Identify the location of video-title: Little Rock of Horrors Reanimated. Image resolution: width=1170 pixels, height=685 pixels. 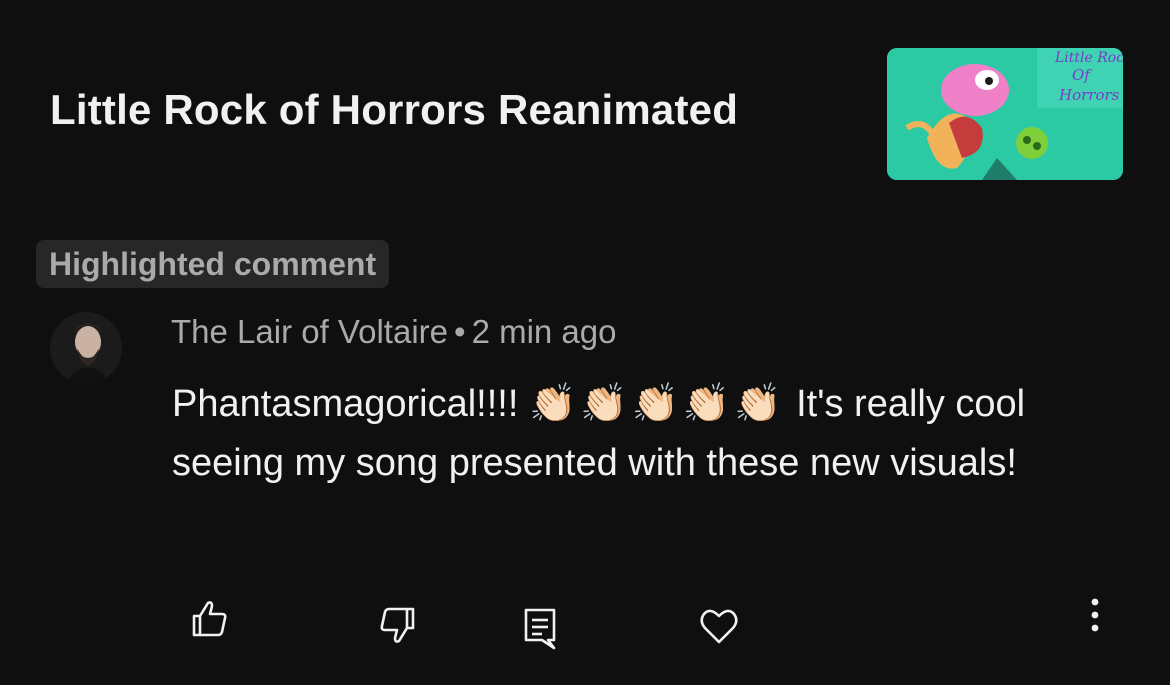
(394, 110).